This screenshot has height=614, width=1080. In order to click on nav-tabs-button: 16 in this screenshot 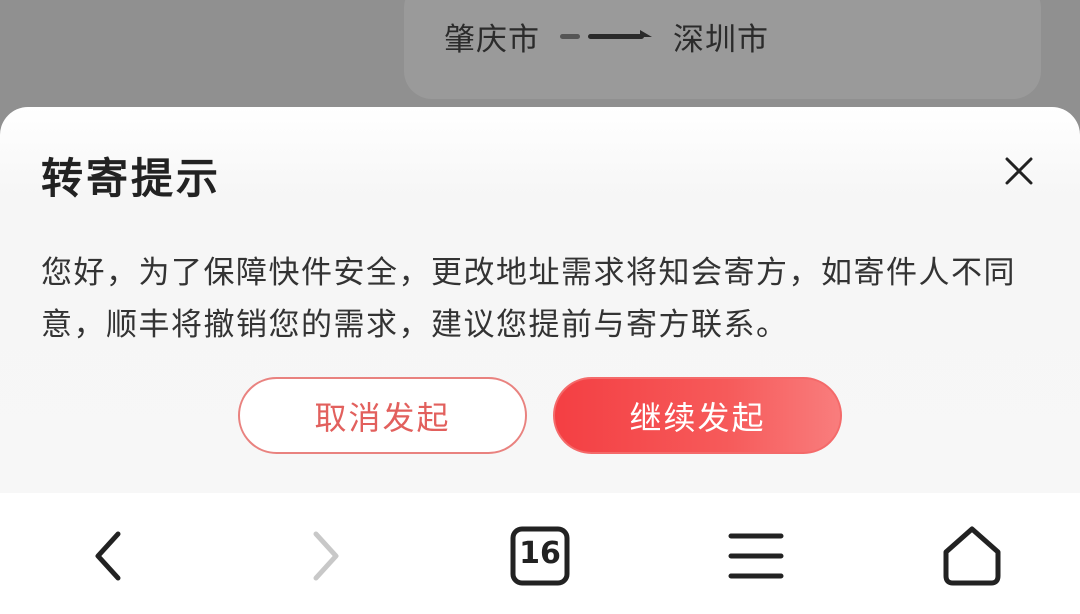, I will do `click(540, 556)`.